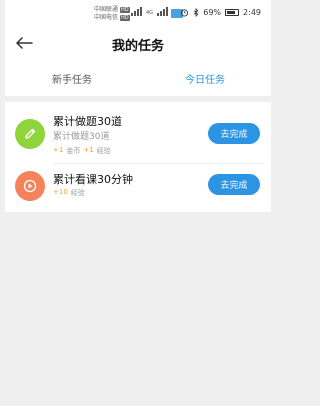  Describe the element at coordinates (252, 12) in the screenshot. I see `clock: 2:49` at that location.